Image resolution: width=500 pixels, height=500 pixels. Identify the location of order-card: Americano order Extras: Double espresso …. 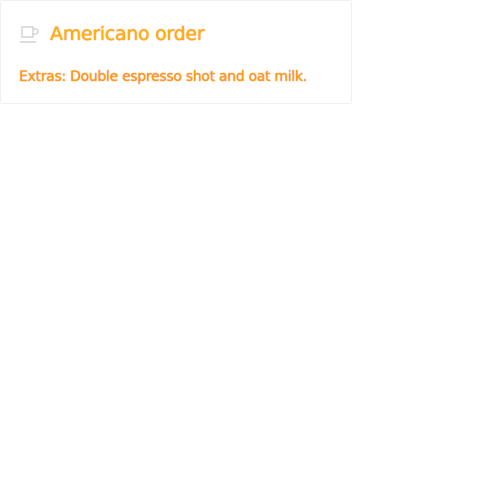
(176, 52).